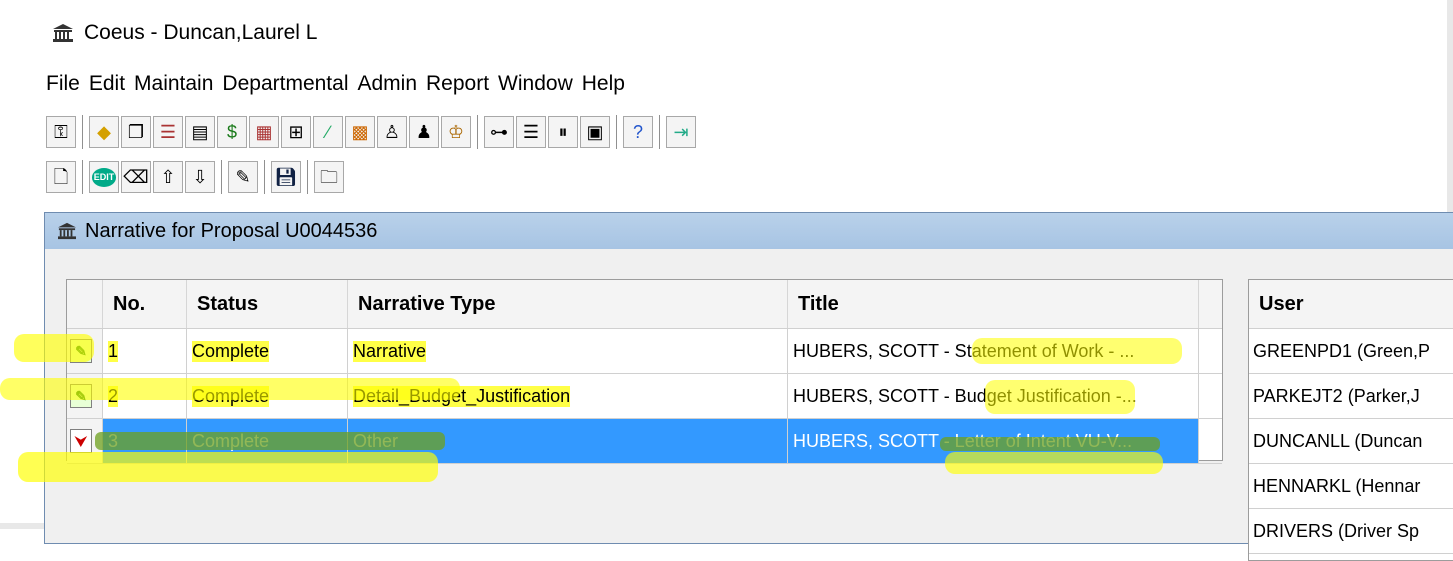  What do you see at coordinates (681, 132) in the screenshot?
I see `exit-icon: ⇥` at bounding box center [681, 132].